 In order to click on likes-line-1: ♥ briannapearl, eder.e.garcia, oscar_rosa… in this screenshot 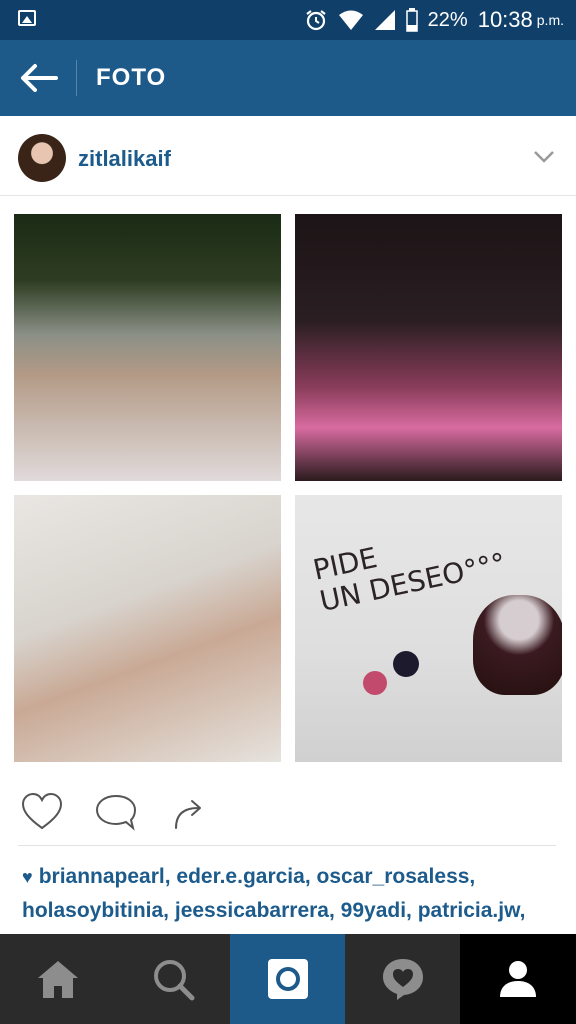, I will do `click(292, 877)`.